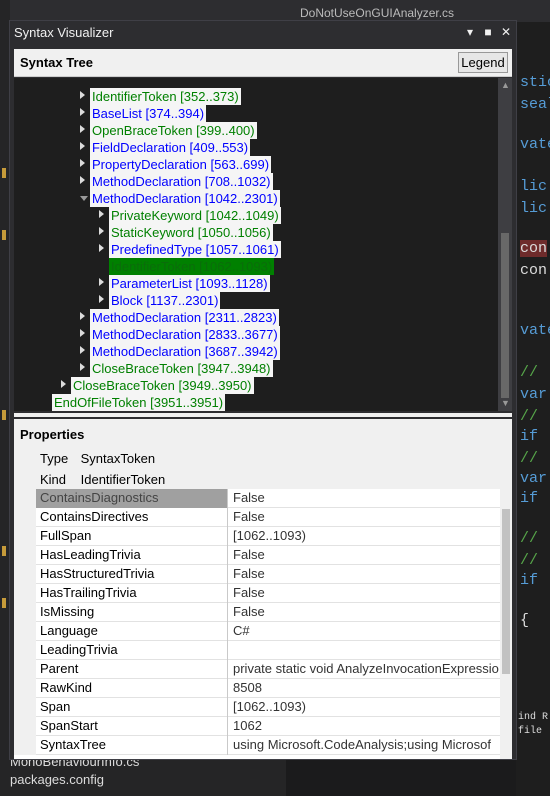  I want to click on window-menu-icon: ▾, so click(470, 32).